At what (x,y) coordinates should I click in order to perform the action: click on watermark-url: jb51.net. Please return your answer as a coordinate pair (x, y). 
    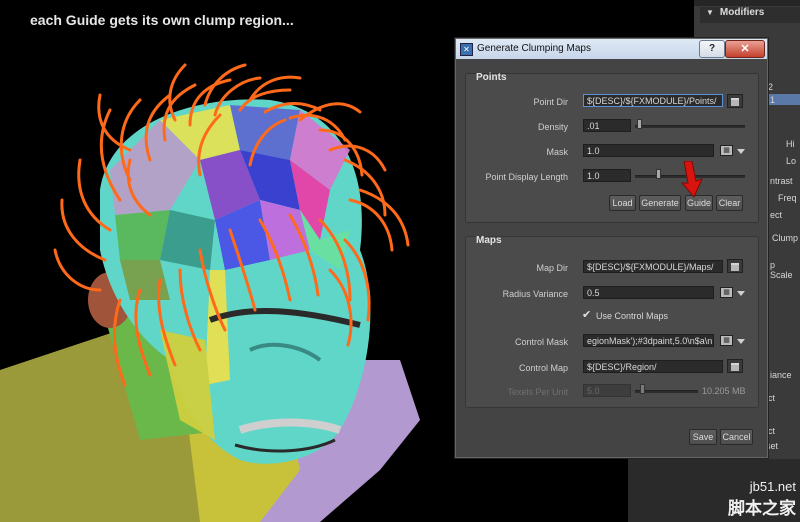
    Looking at the image, I should click on (772, 486).